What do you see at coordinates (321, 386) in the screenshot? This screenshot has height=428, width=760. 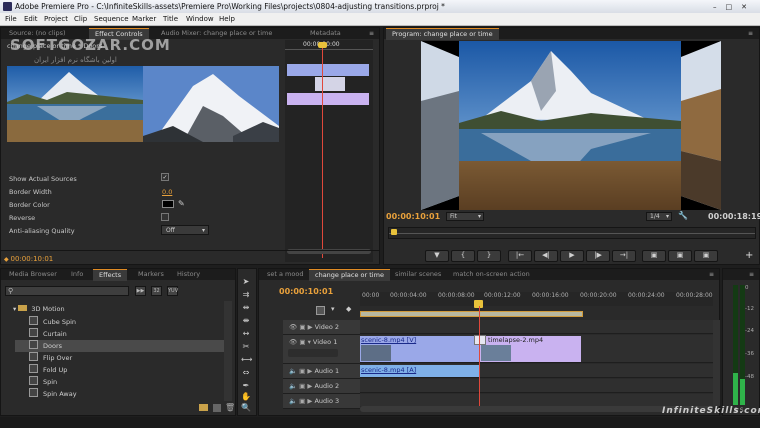 I see `track-audio-2: 🔈 ▣ ▶ Audio 2` at bounding box center [321, 386].